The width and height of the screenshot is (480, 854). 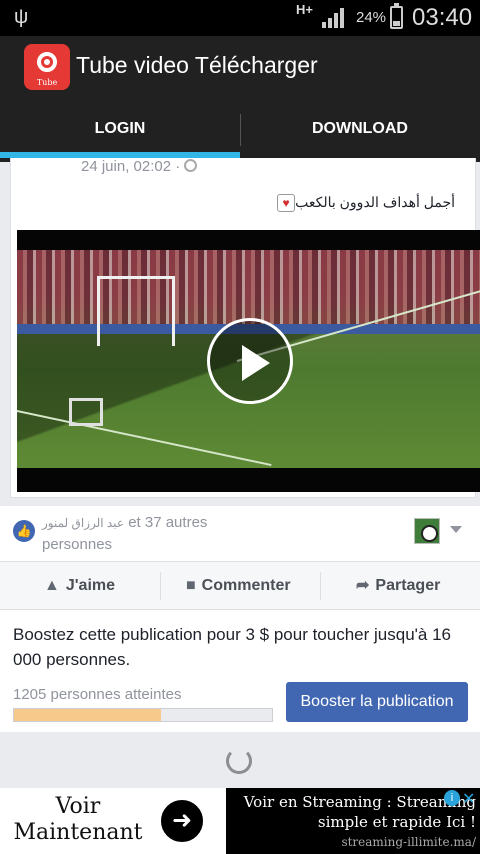 I want to click on status-bar: ψ H+ 24% 03:40, so click(x=240, y=18).